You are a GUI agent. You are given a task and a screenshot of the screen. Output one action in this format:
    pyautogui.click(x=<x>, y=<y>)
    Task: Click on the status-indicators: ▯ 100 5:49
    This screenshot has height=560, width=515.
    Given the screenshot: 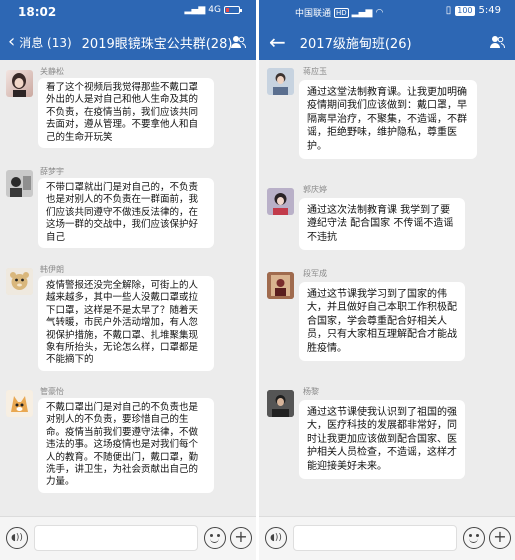 What is the action you would take?
    pyautogui.click(x=473, y=10)
    